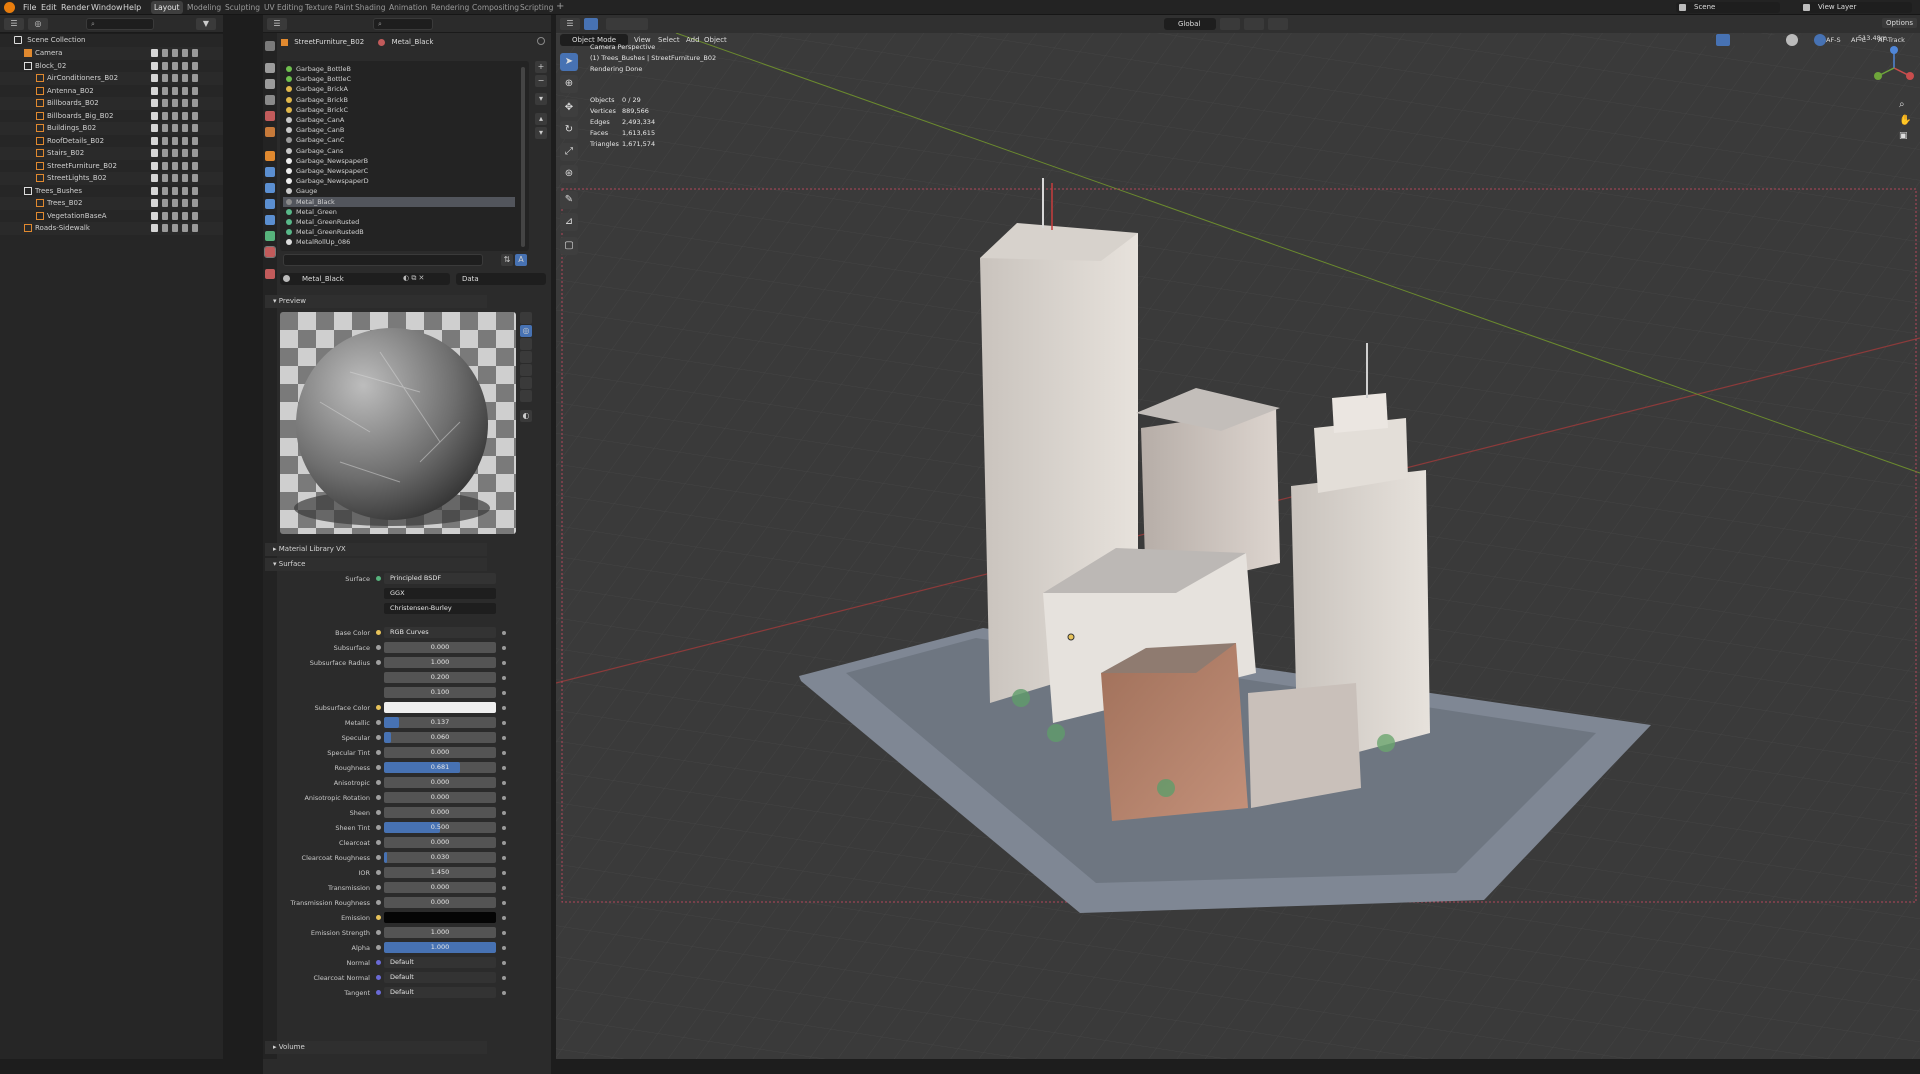 This screenshot has width=1920, height=1074. What do you see at coordinates (399, 79) in the screenshot?
I see `material-slot-item: Garbage_BottleC` at bounding box center [399, 79].